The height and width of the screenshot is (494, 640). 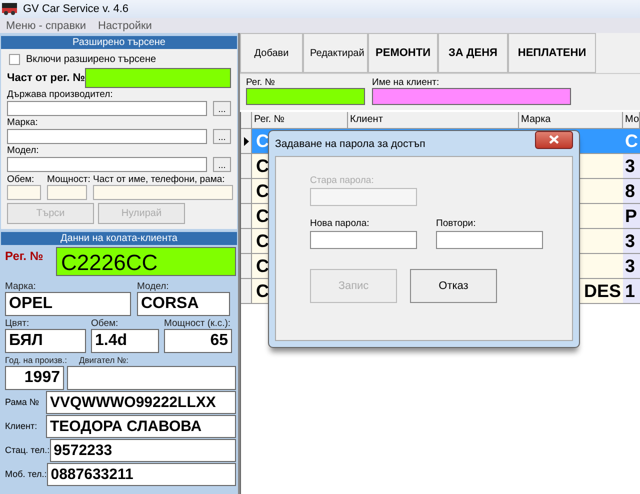 I want to click on field-label: Моб. тел.:, so click(x=26, y=474).